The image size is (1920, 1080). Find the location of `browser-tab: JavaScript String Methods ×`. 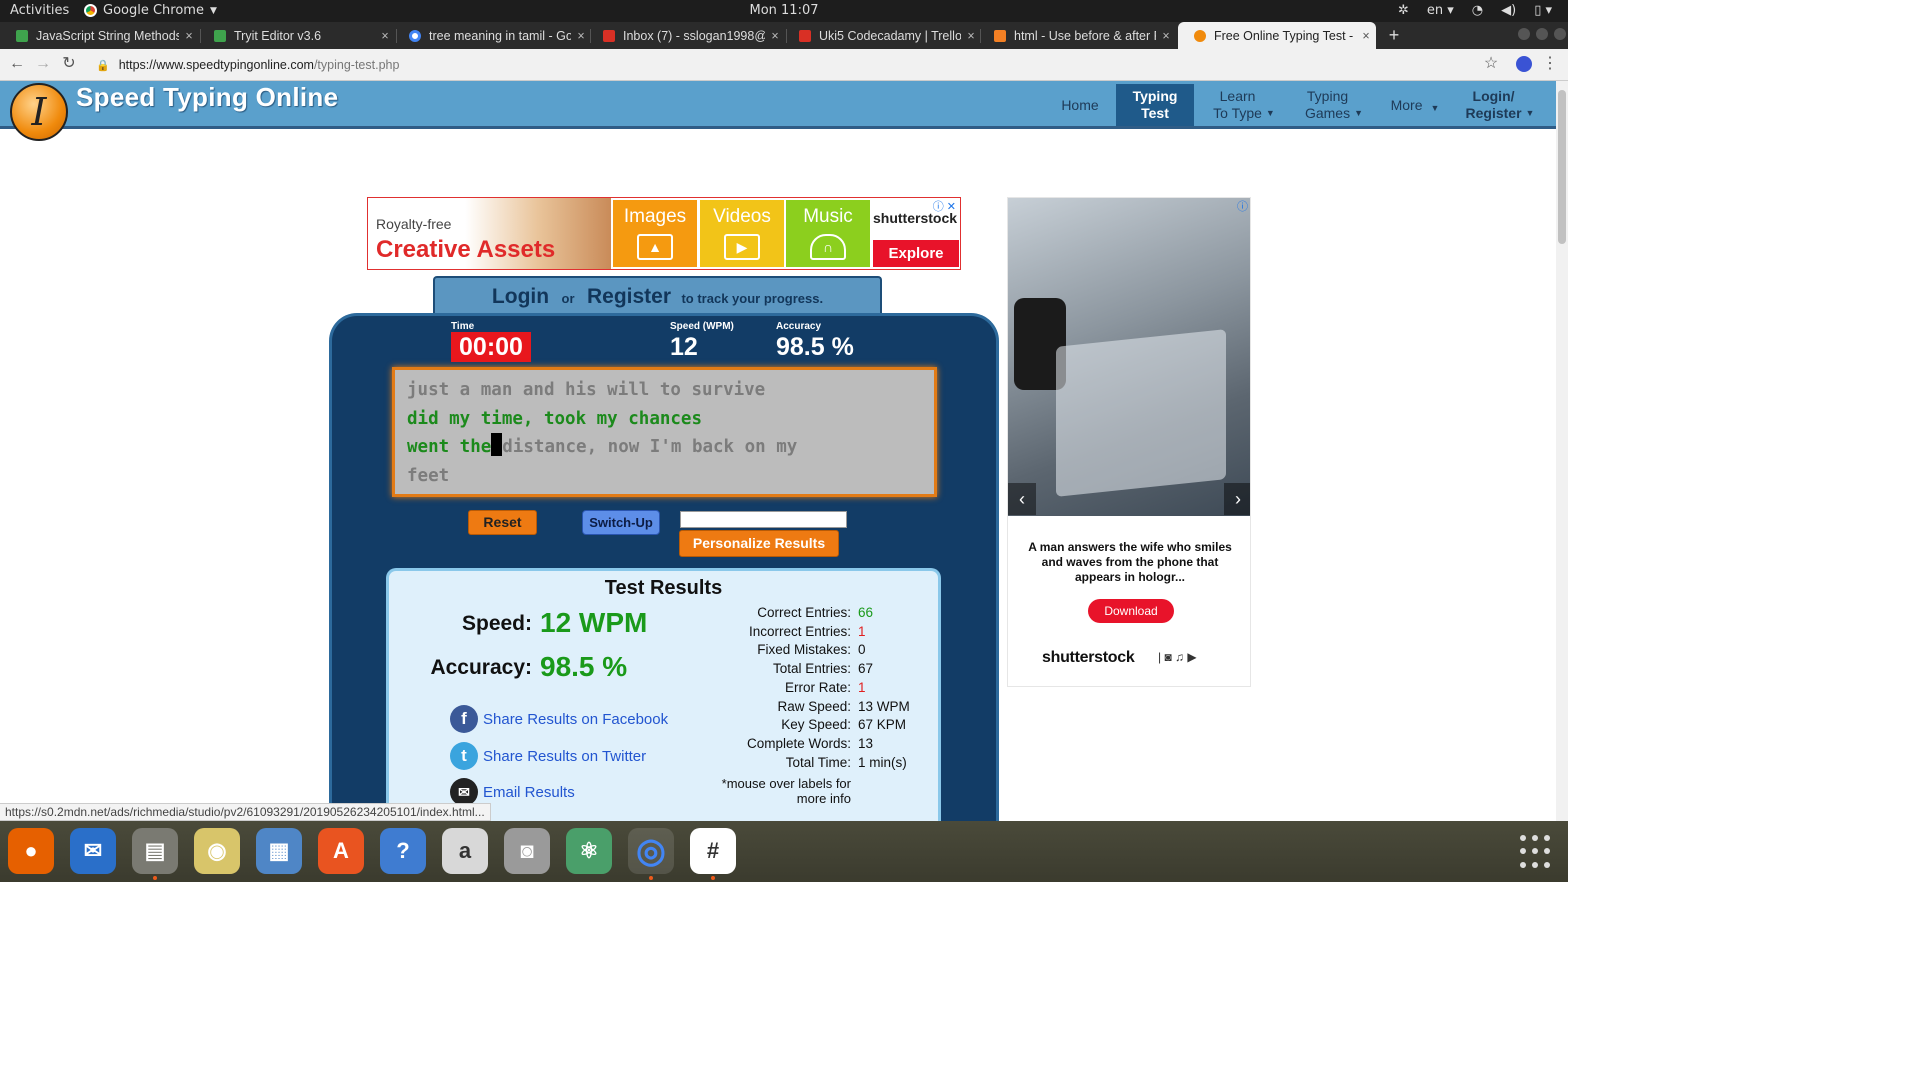

browser-tab: JavaScript String Methods × is located at coordinates (99, 35).